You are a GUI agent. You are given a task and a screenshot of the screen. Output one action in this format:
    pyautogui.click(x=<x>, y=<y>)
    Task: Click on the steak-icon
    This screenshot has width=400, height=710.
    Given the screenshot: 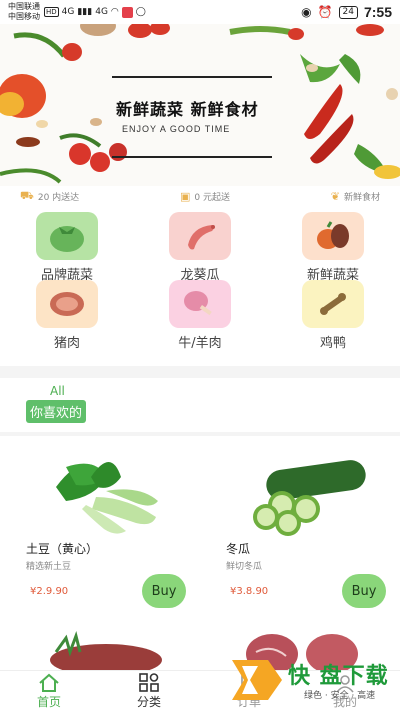 What is the action you would take?
    pyautogui.click(x=67, y=304)
    